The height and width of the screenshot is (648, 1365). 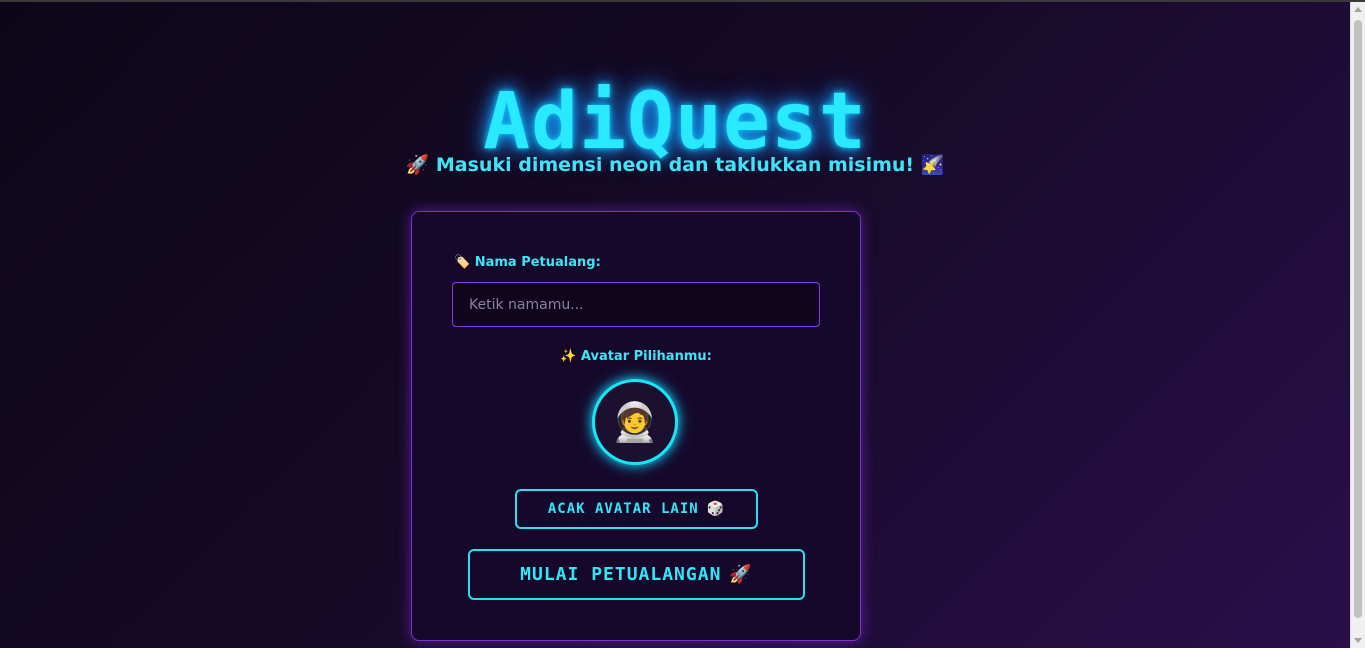 I want to click on random-avatar-button: ACAK AVATAR LAIN 🎲, so click(x=636, y=509).